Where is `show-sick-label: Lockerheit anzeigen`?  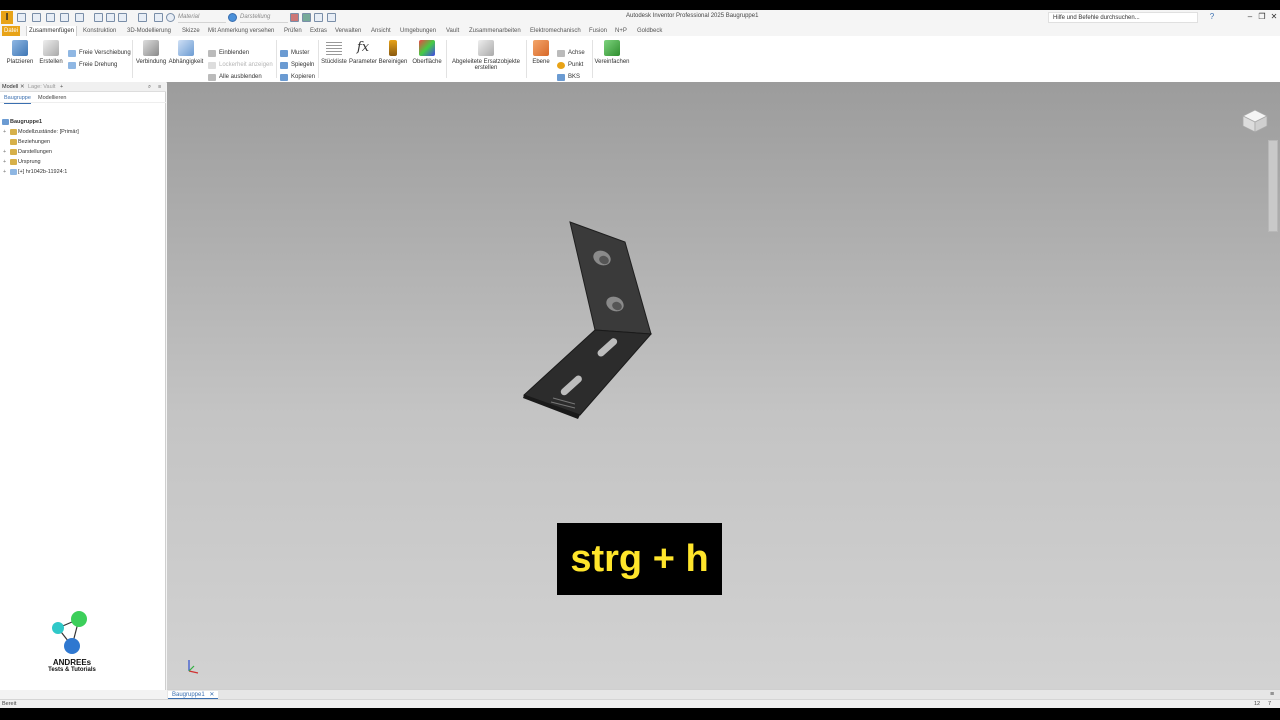 show-sick-label: Lockerheit anzeigen is located at coordinates (246, 65).